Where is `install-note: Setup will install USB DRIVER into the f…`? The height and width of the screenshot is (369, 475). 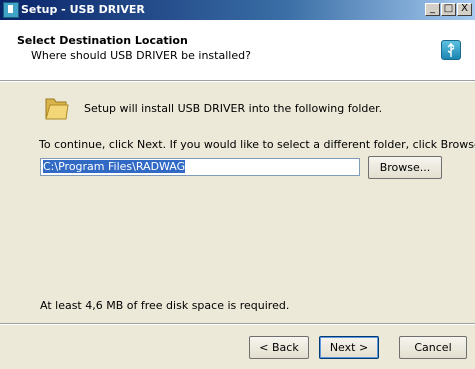 install-note: Setup will install USB DRIVER into the f… is located at coordinates (233, 108).